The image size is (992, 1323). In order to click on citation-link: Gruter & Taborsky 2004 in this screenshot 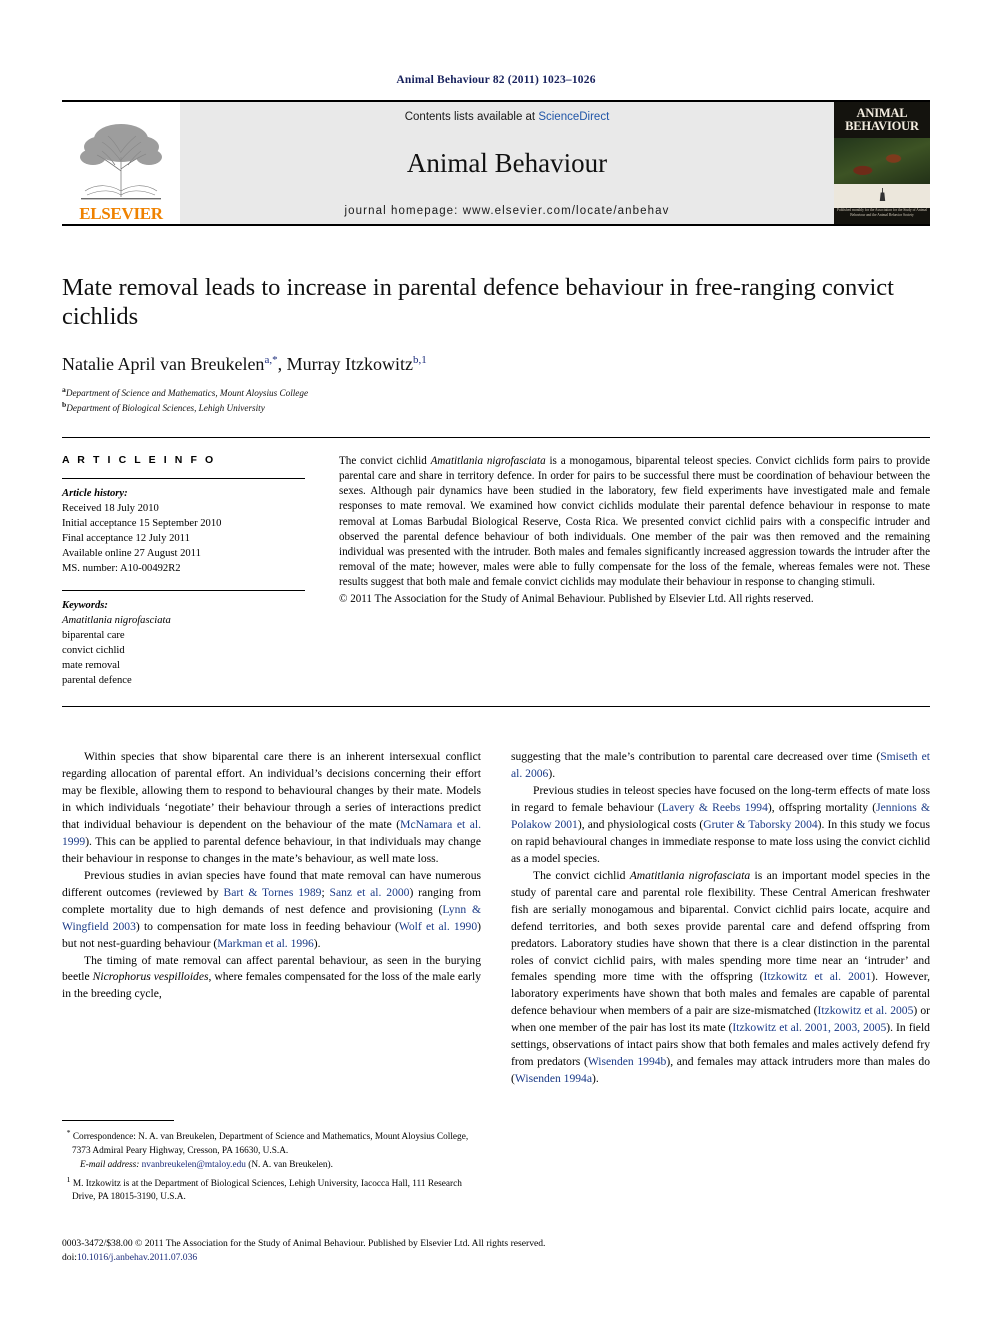, I will do `click(760, 824)`.